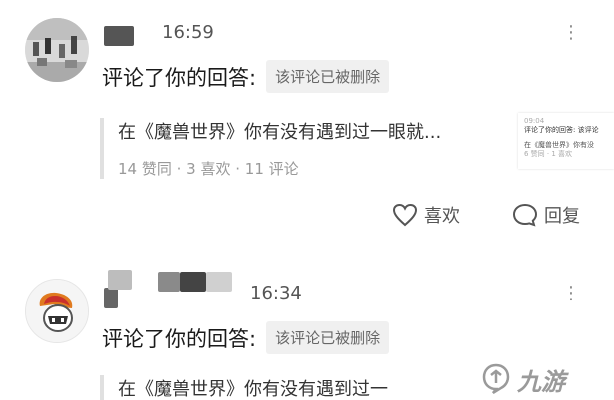 The width and height of the screenshot is (614, 400). What do you see at coordinates (588, 130) in the screenshot?
I see `thumbnail-tag: 该评论` at bounding box center [588, 130].